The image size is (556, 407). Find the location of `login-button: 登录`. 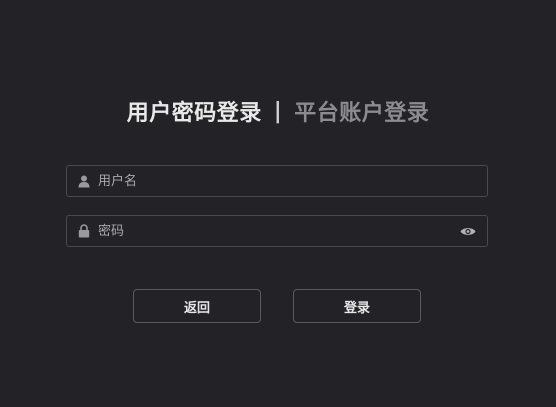

login-button: 登录 is located at coordinates (357, 306).